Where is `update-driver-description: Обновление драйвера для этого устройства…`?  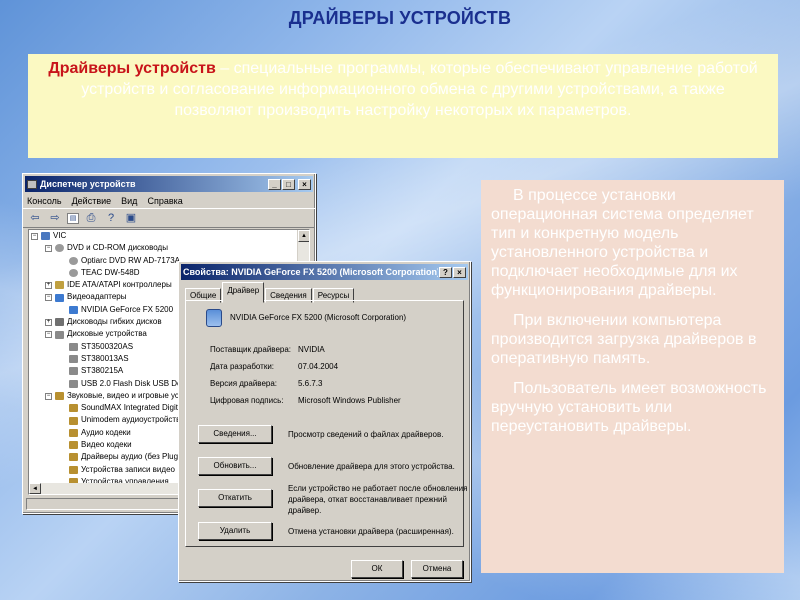
update-driver-description: Обновление драйвера для этого устройства… is located at coordinates (371, 466).